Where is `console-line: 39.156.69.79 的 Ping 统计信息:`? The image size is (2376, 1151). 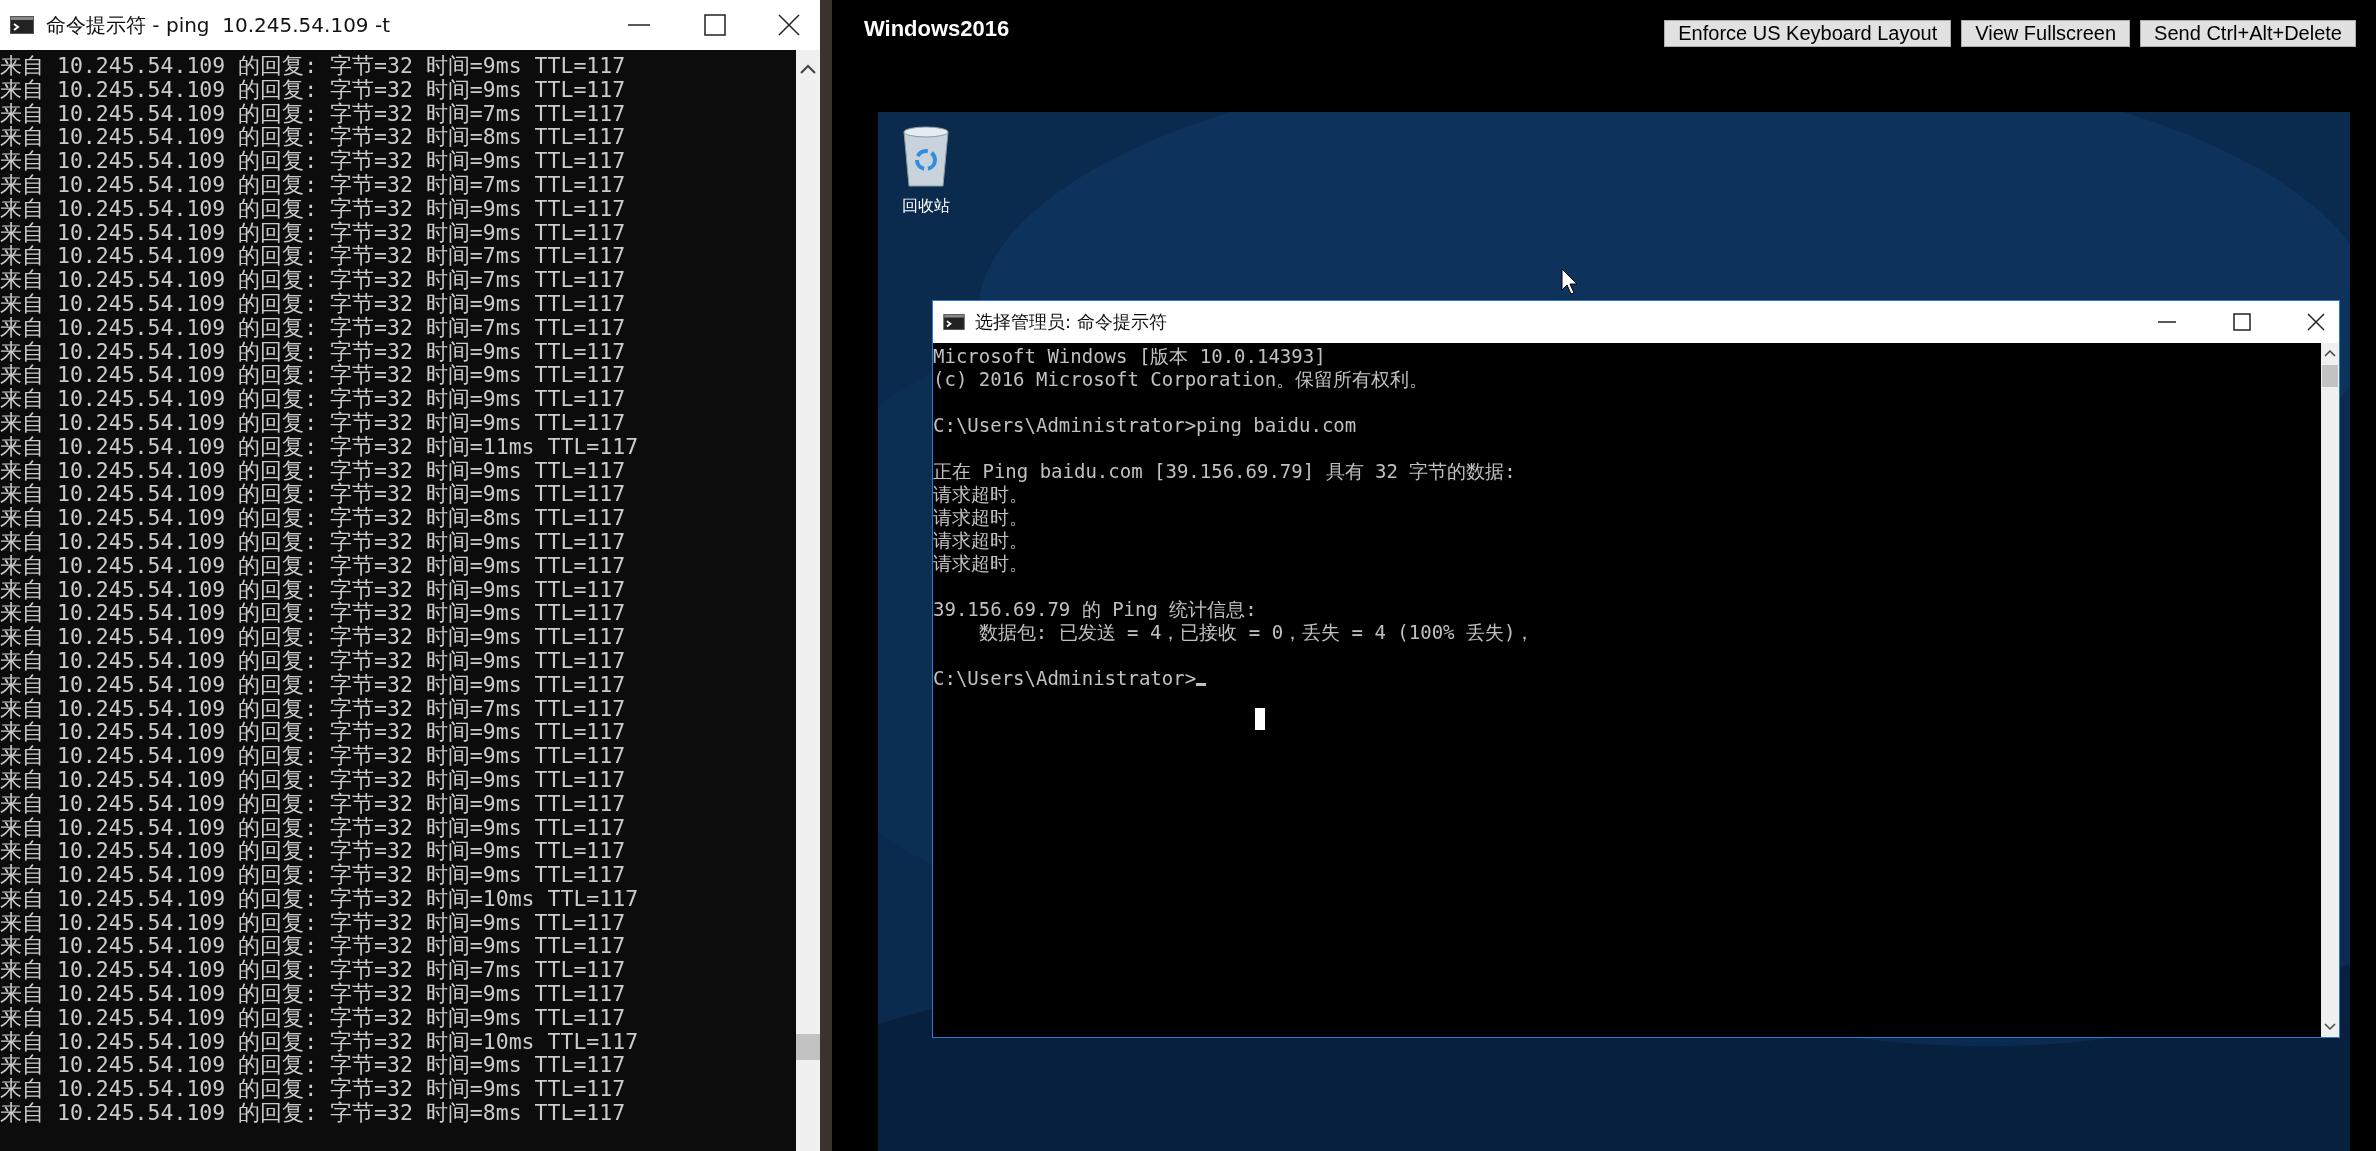
console-line: 39.156.69.79 的 Ping 统计信息: is located at coordinates (1095, 609).